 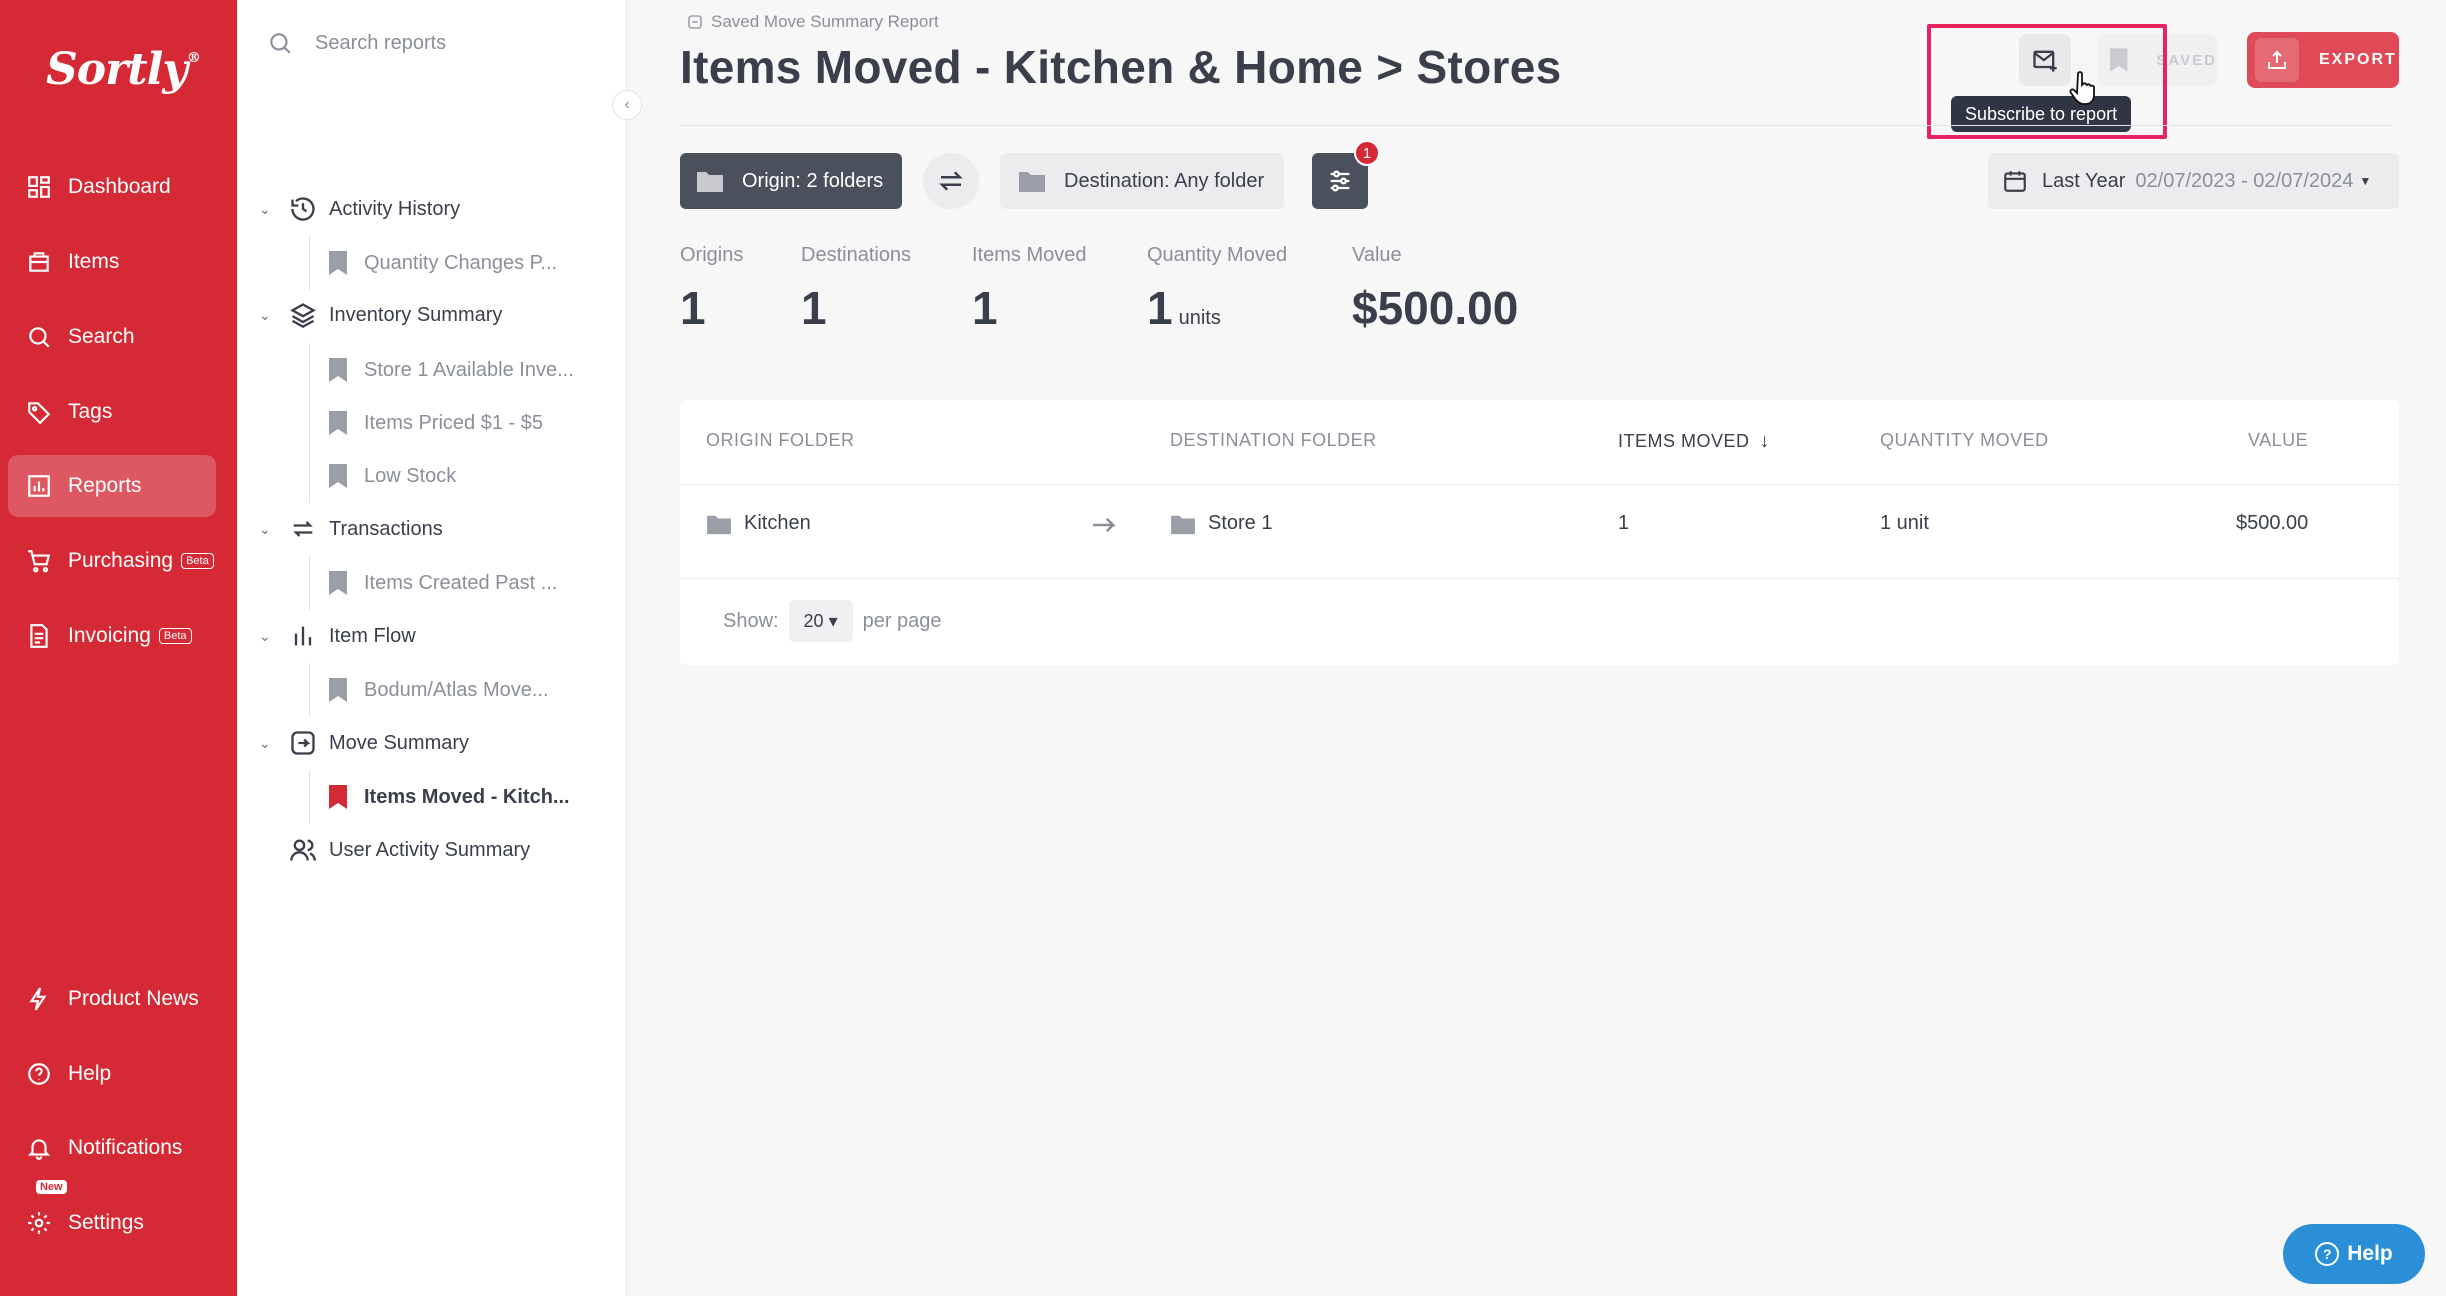 I want to click on date-label: Last Year, so click(x=2084, y=180).